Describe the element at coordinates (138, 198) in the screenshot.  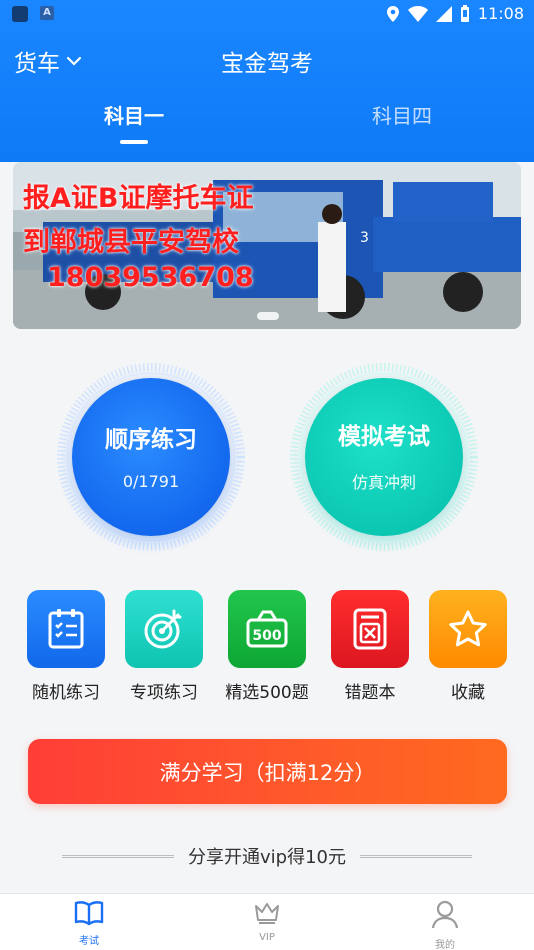
I see `banner-line-1: 报A证B证摩托车证` at that location.